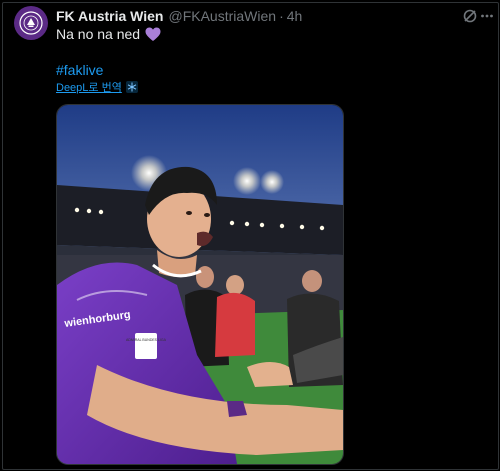  I want to click on more-icon, so click(487, 16).